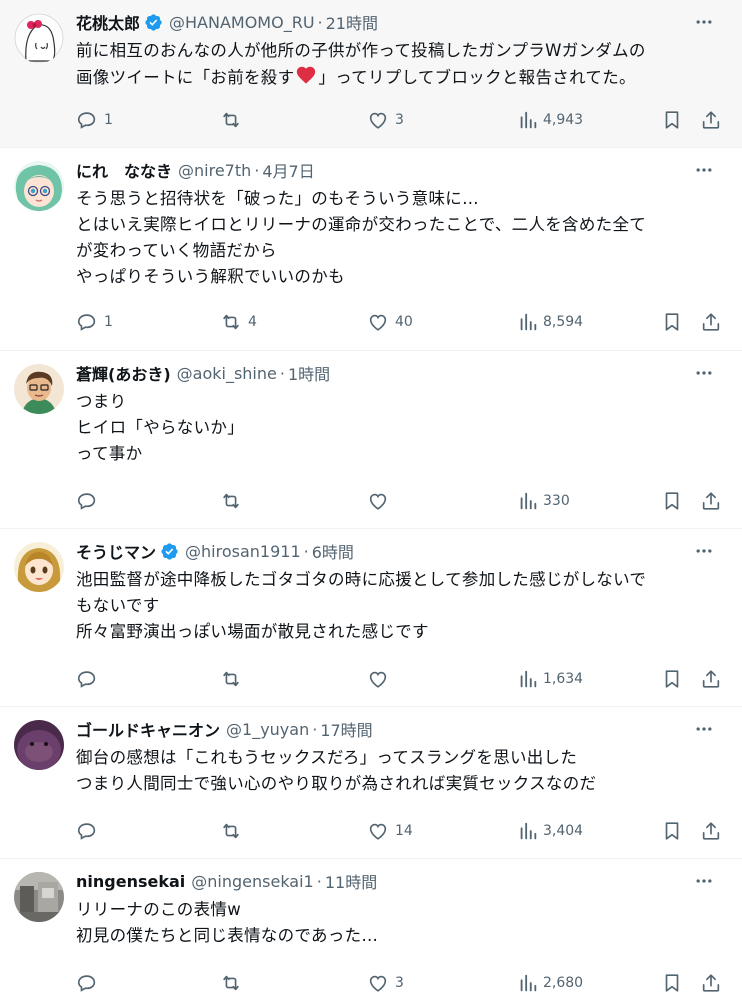 Image resolution: width=742 pixels, height=1004 pixels. What do you see at coordinates (563, 120) in the screenshot?
I see `view-count: 4,943` at bounding box center [563, 120].